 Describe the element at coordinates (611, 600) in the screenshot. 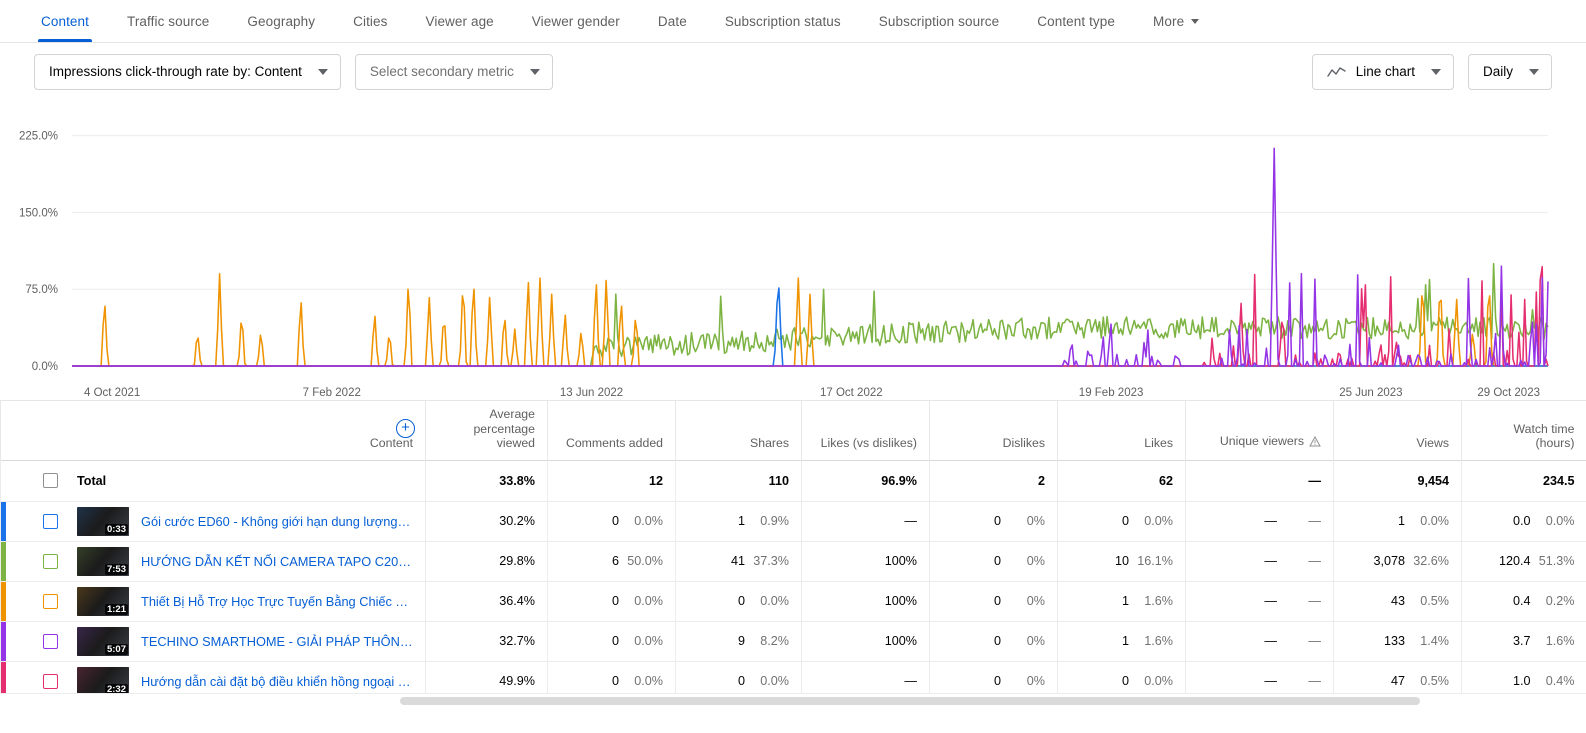

I see `cell-comments-added: 0 0.0%` at that location.